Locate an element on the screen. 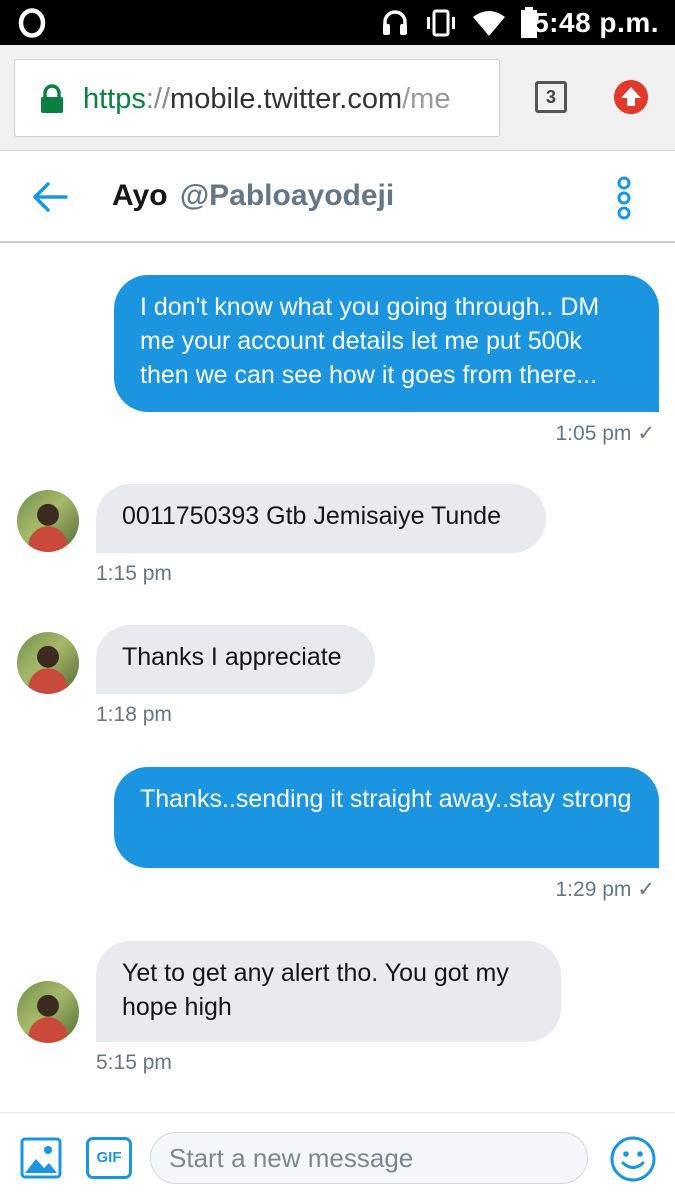 Image resolution: width=675 pixels, height=1200 pixels. status-icons is located at coordinates (459, 23).